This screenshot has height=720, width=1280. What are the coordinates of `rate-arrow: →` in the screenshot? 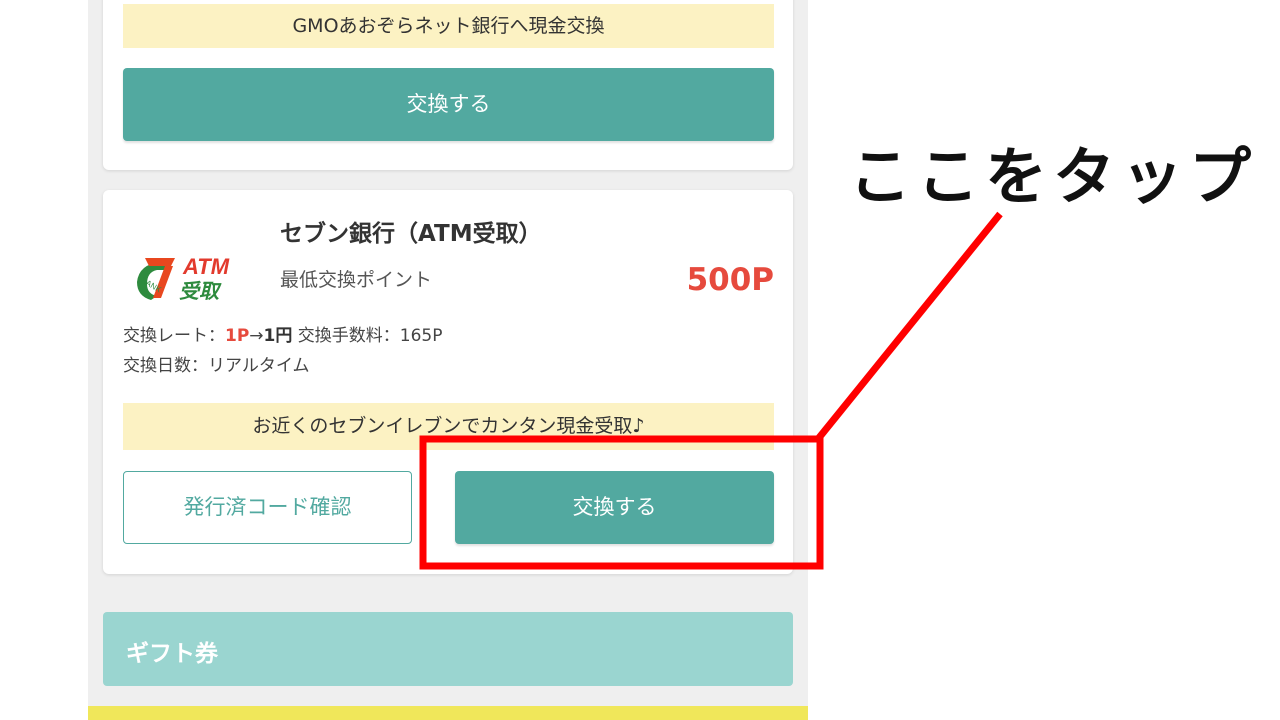 It's located at (256, 336).